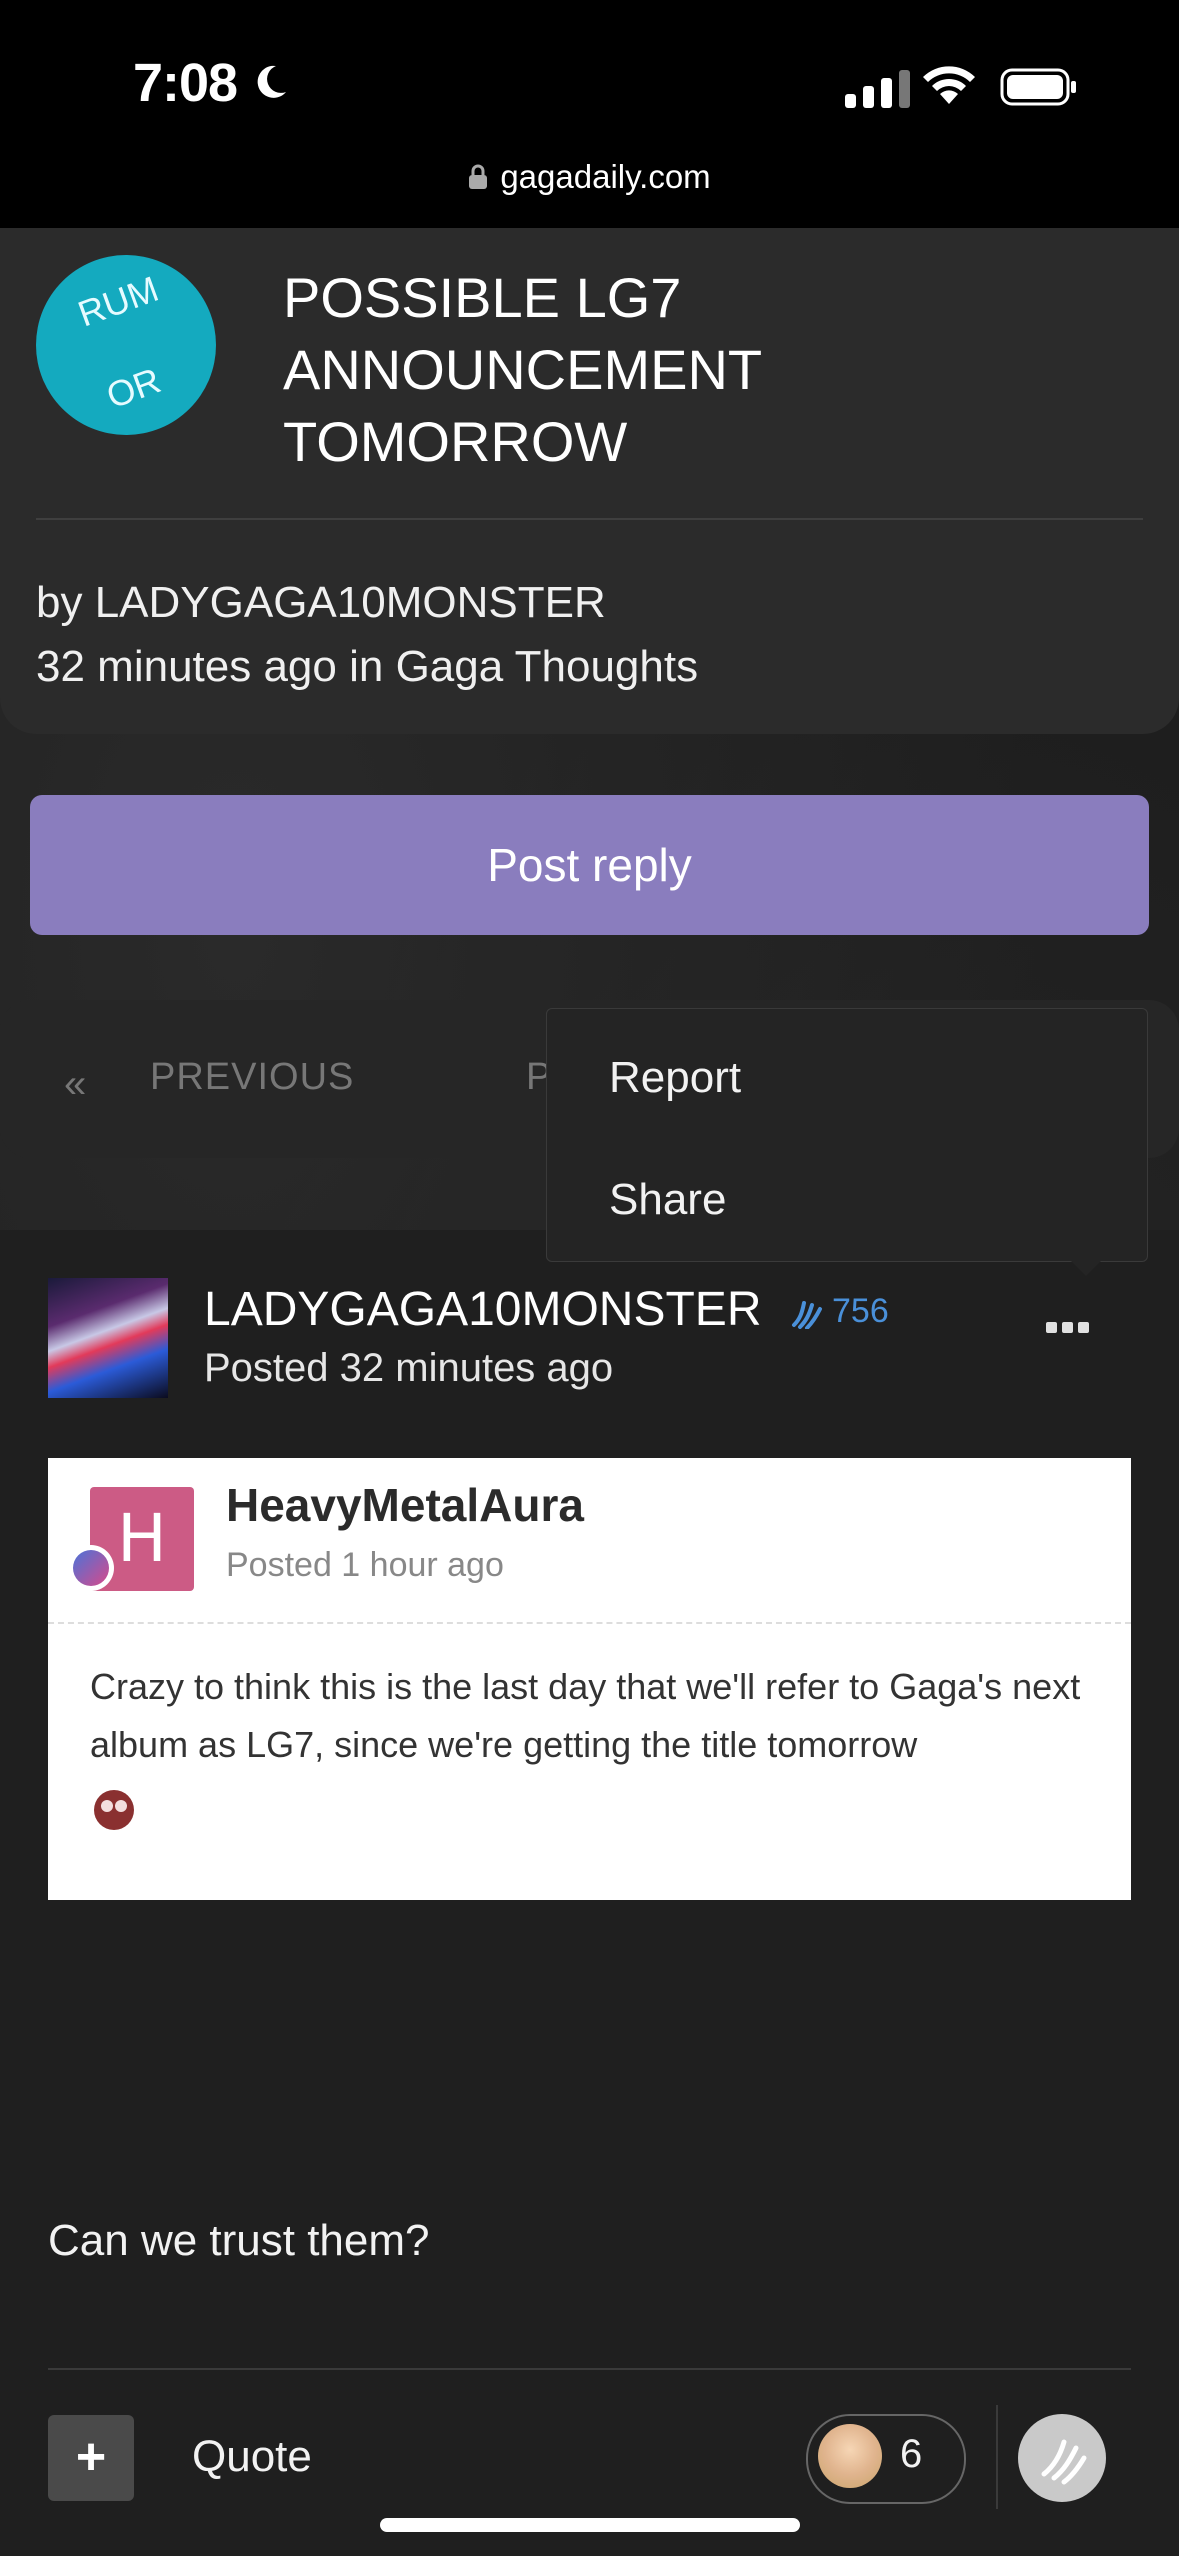 The height and width of the screenshot is (2556, 1179). I want to click on menu-item-report: Report, so click(675, 1078).